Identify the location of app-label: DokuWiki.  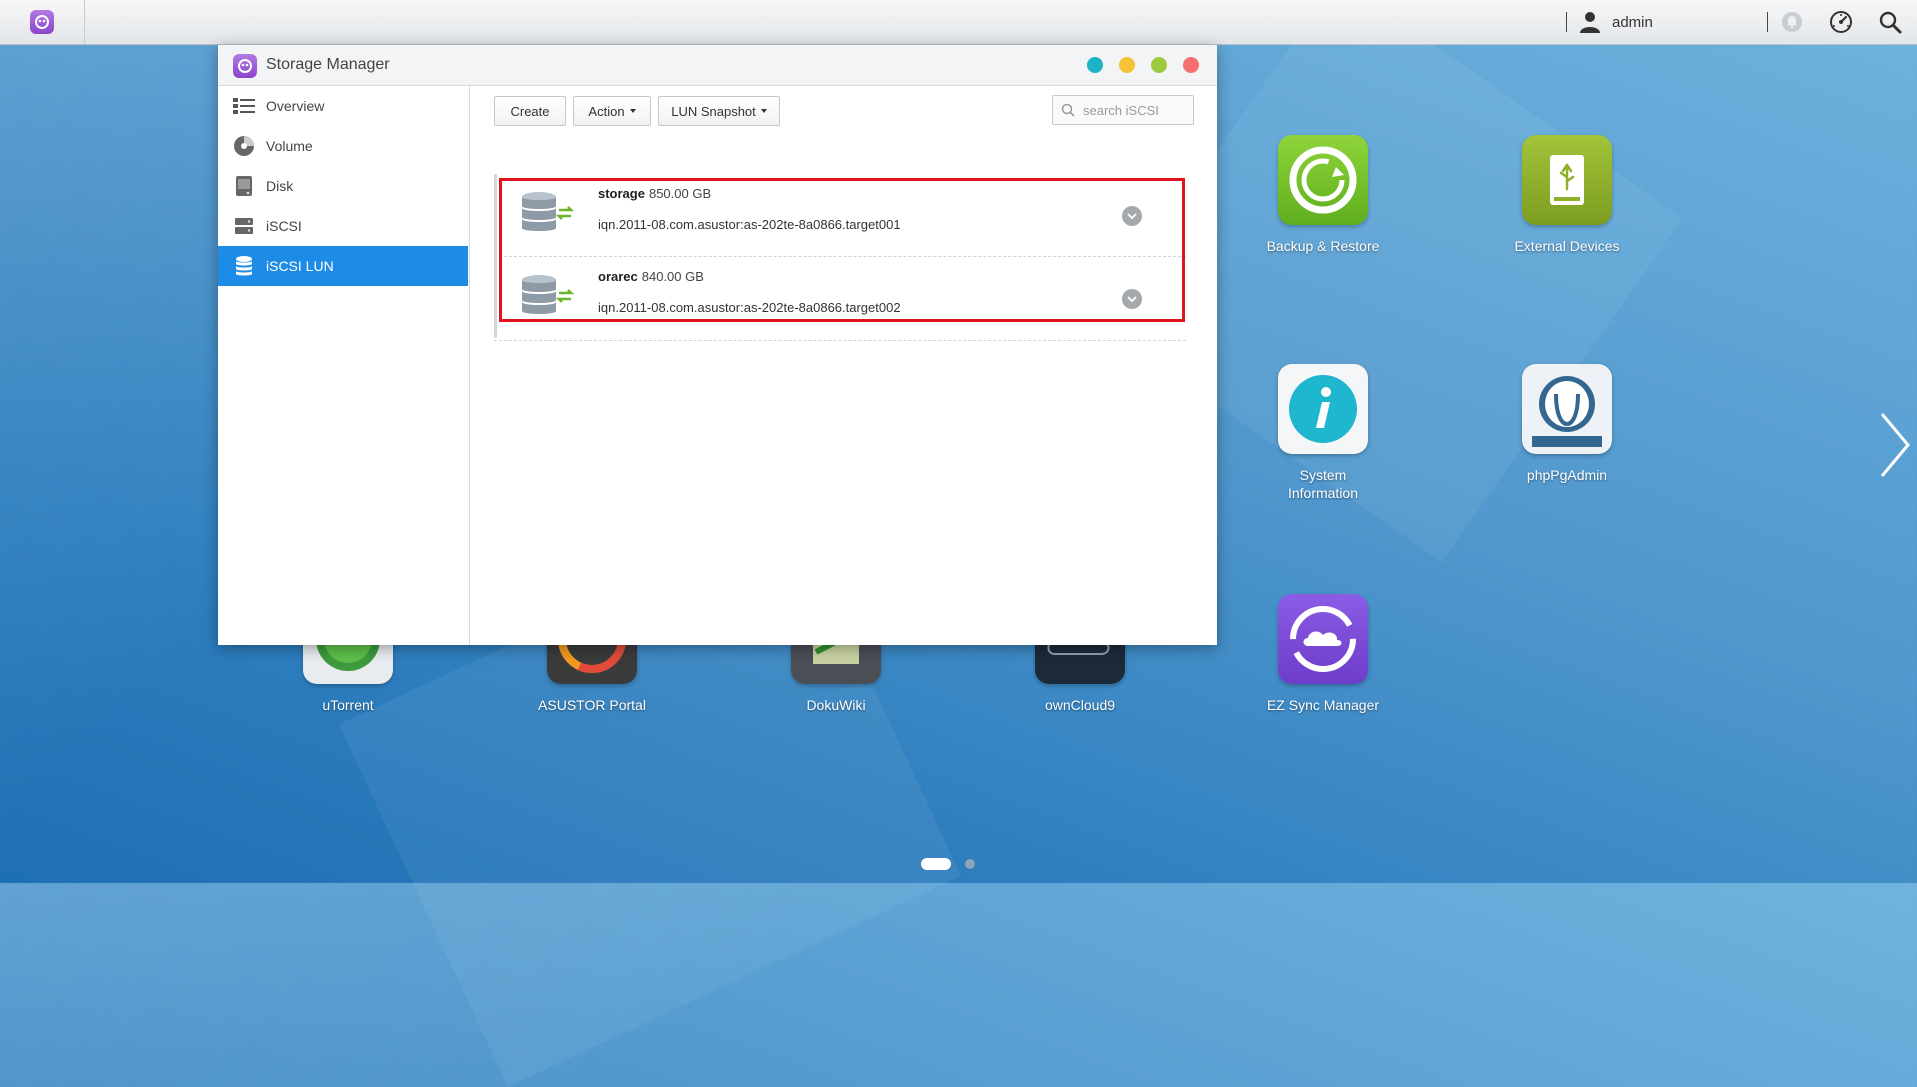
(836, 705).